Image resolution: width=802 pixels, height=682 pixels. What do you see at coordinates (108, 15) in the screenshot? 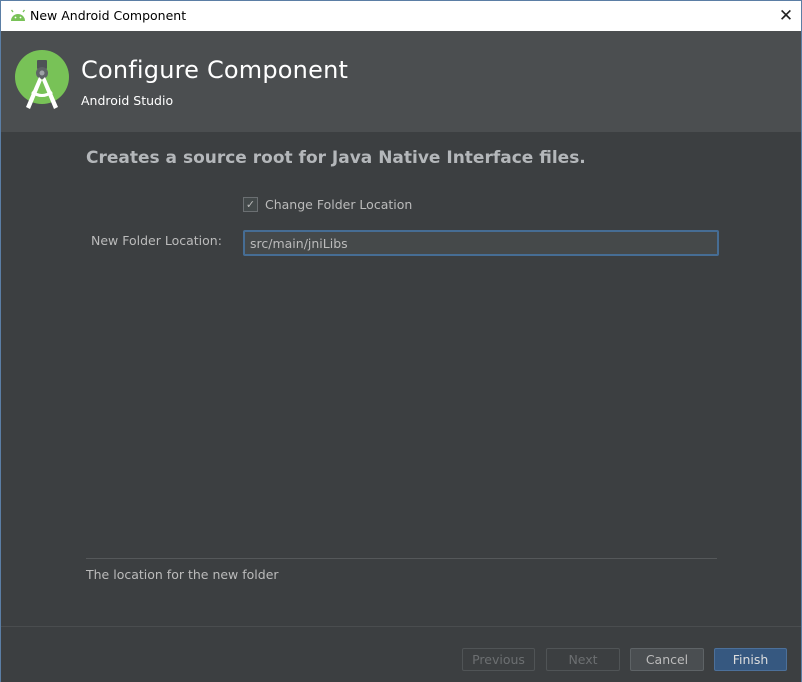
I see `window-title: New Android Component` at bounding box center [108, 15].